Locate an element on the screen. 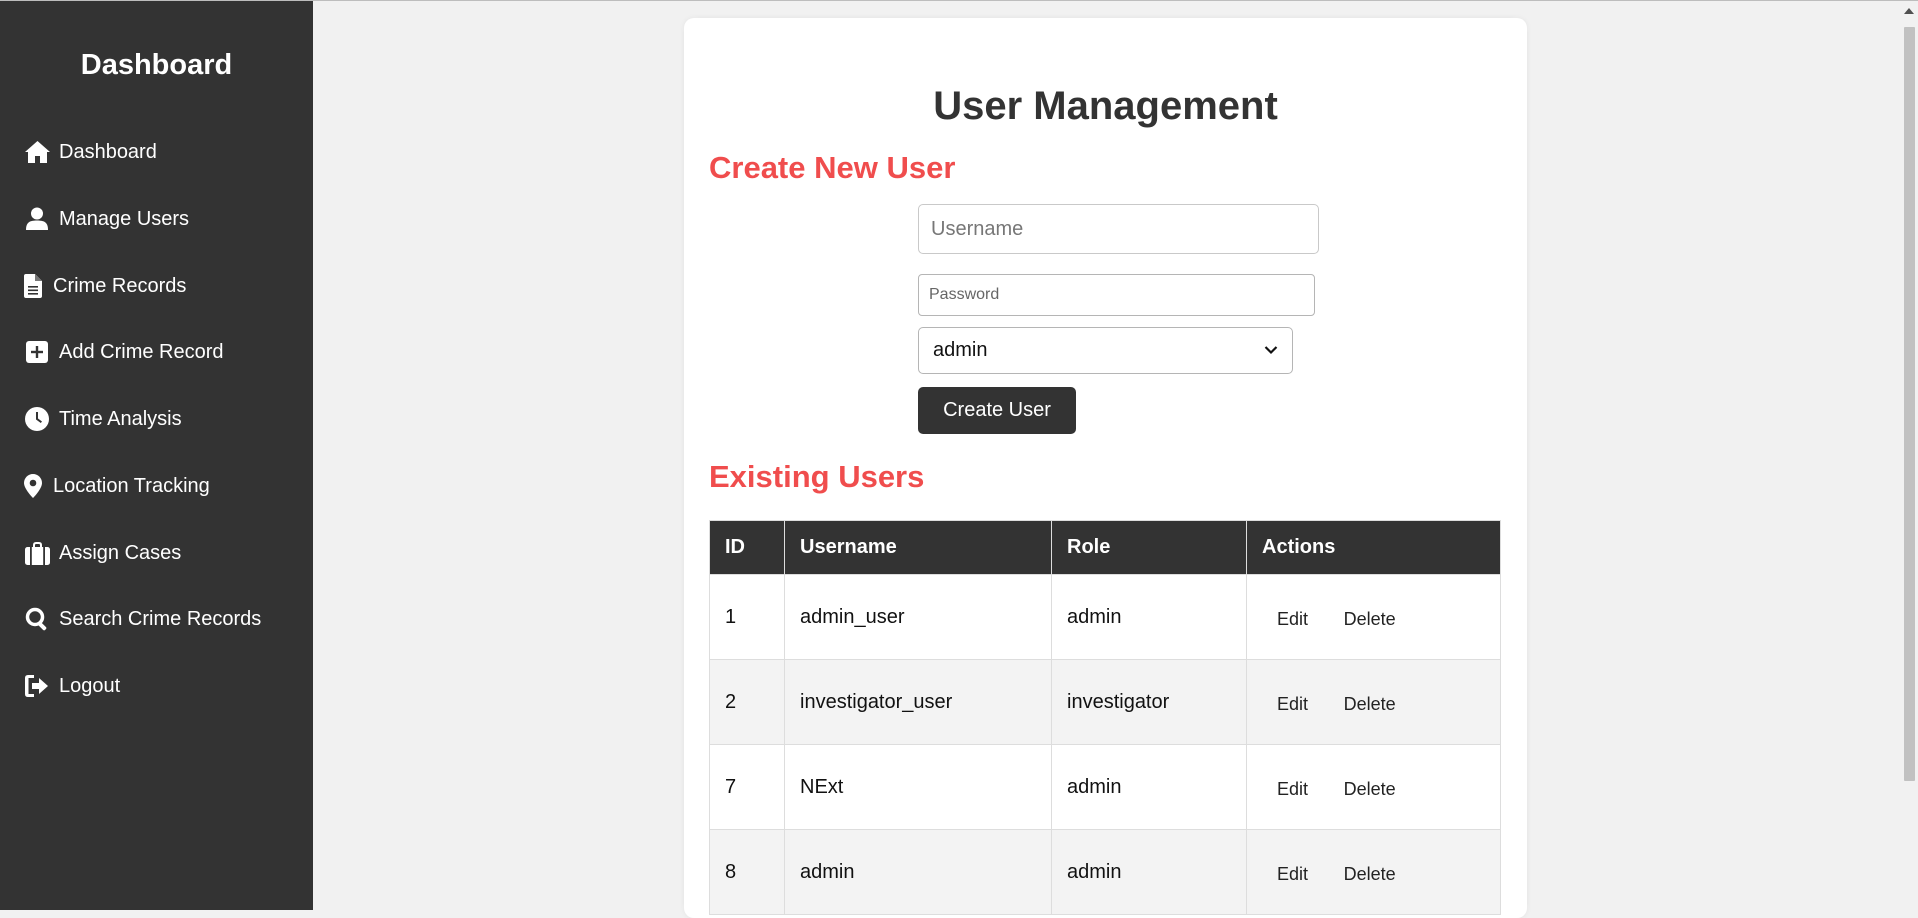 The height and width of the screenshot is (918, 1918). username-input is located at coordinates (1118, 229).